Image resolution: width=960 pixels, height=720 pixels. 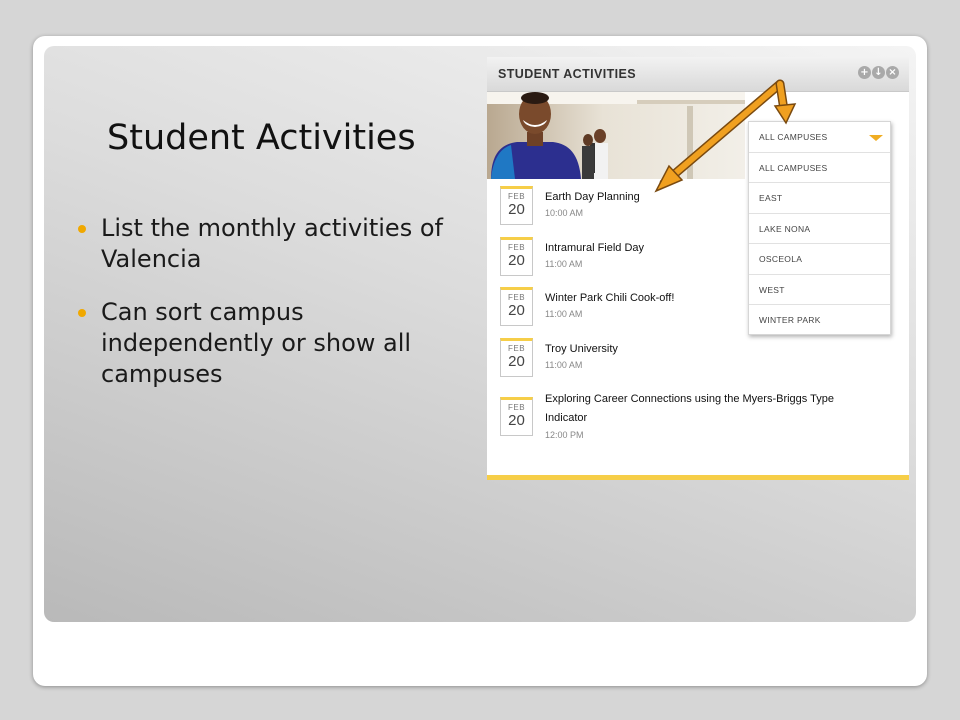 I want to click on campus-option: LAKE NONA, so click(x=819, y=229).